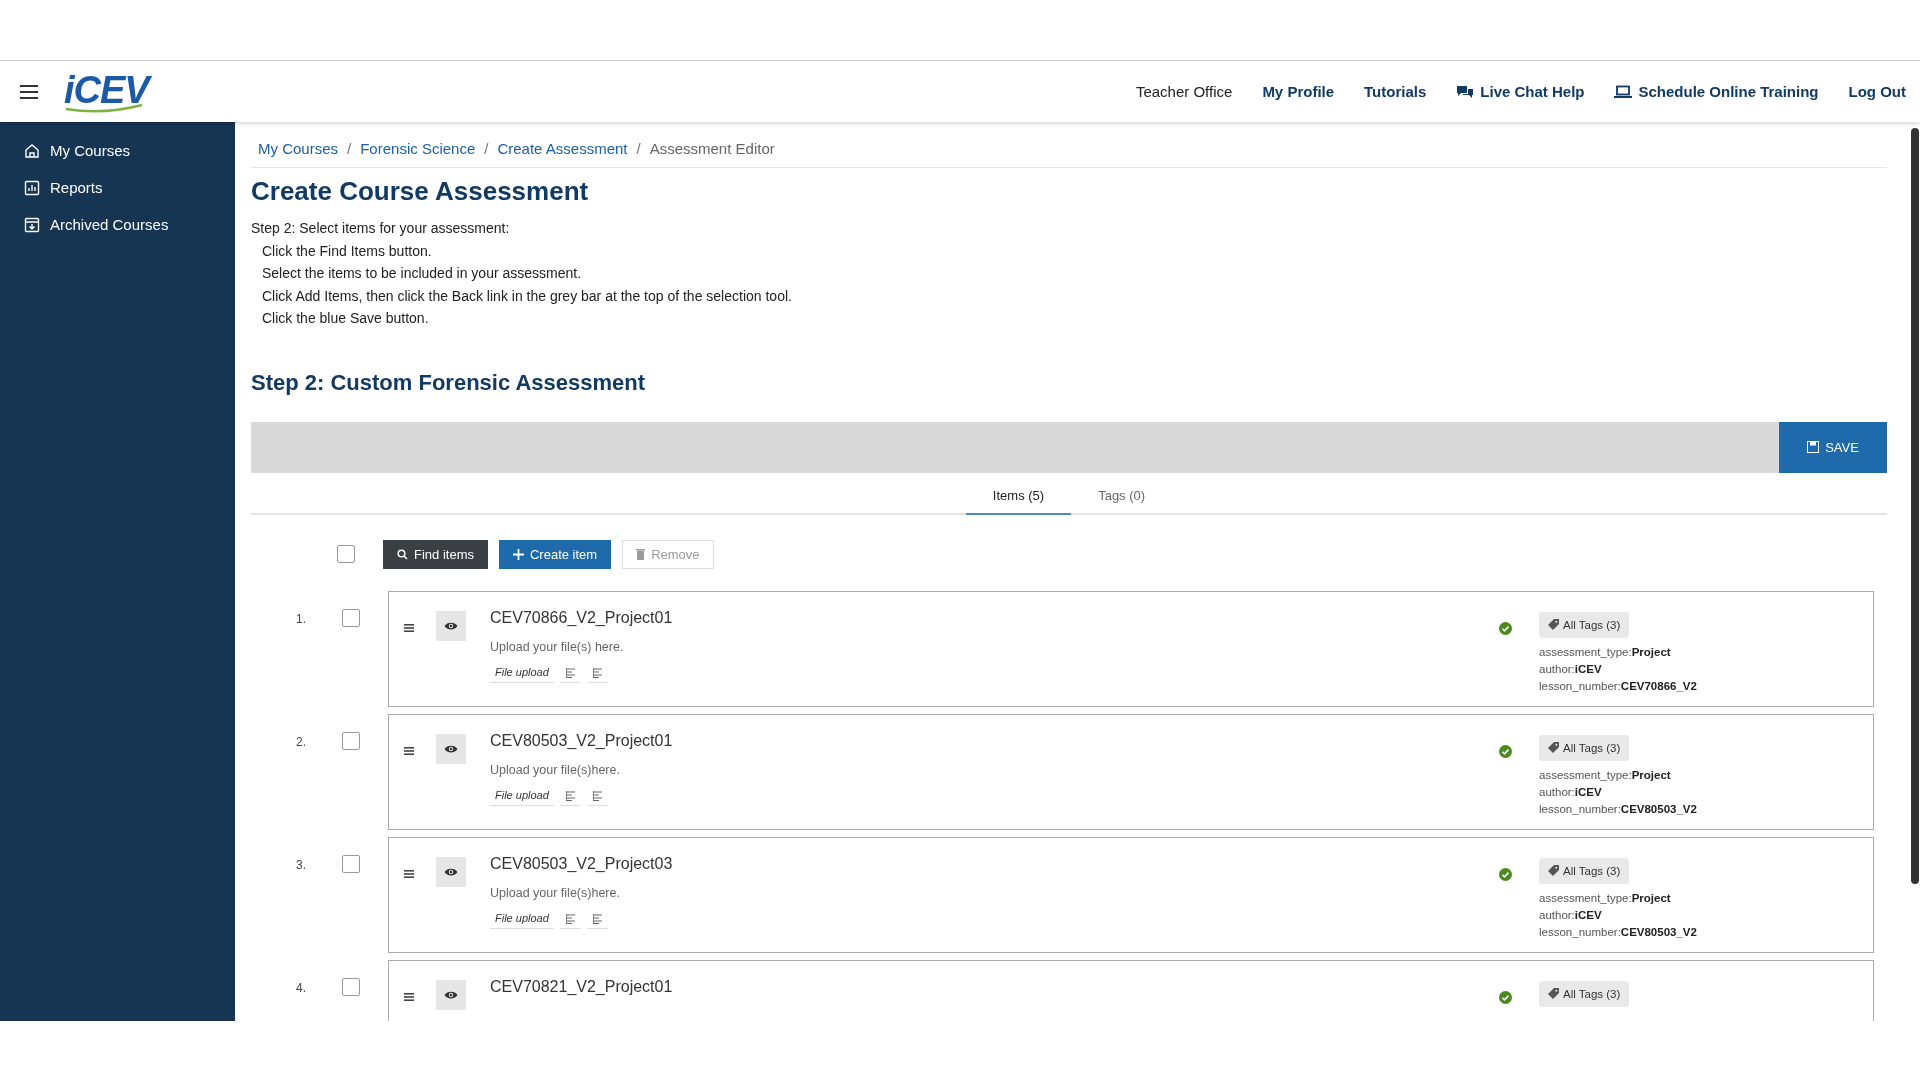 This screenshot has height=1080, width=1920. What do you see at coordinates (994, 740) in the screenshot?
I see `item-title: CEV80503_V2_Project01` at bounding box center [994, 740].